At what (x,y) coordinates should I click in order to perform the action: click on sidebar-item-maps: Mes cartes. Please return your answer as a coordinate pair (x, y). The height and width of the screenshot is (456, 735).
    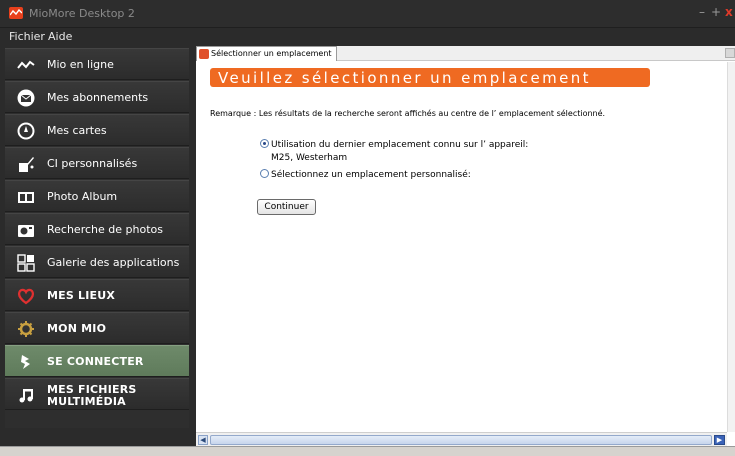
    Looking at the image, I should click on (97, 130).